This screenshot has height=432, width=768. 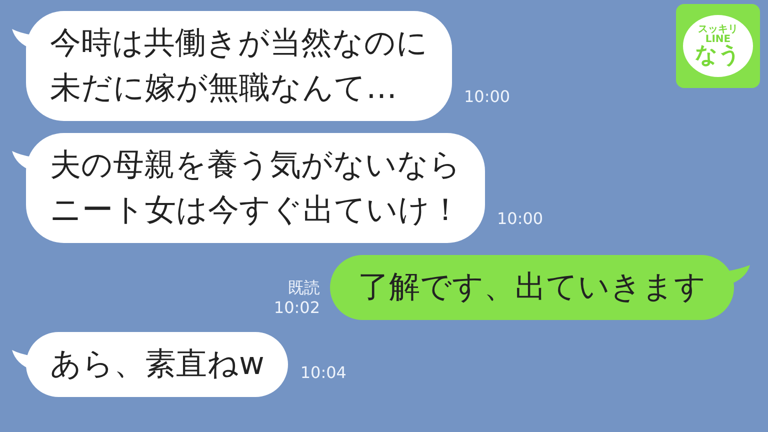 What do you see at coordinates (304, 288) in the screenshot?
I see `read-receipt: 既読` at bounding box center [304, 288].